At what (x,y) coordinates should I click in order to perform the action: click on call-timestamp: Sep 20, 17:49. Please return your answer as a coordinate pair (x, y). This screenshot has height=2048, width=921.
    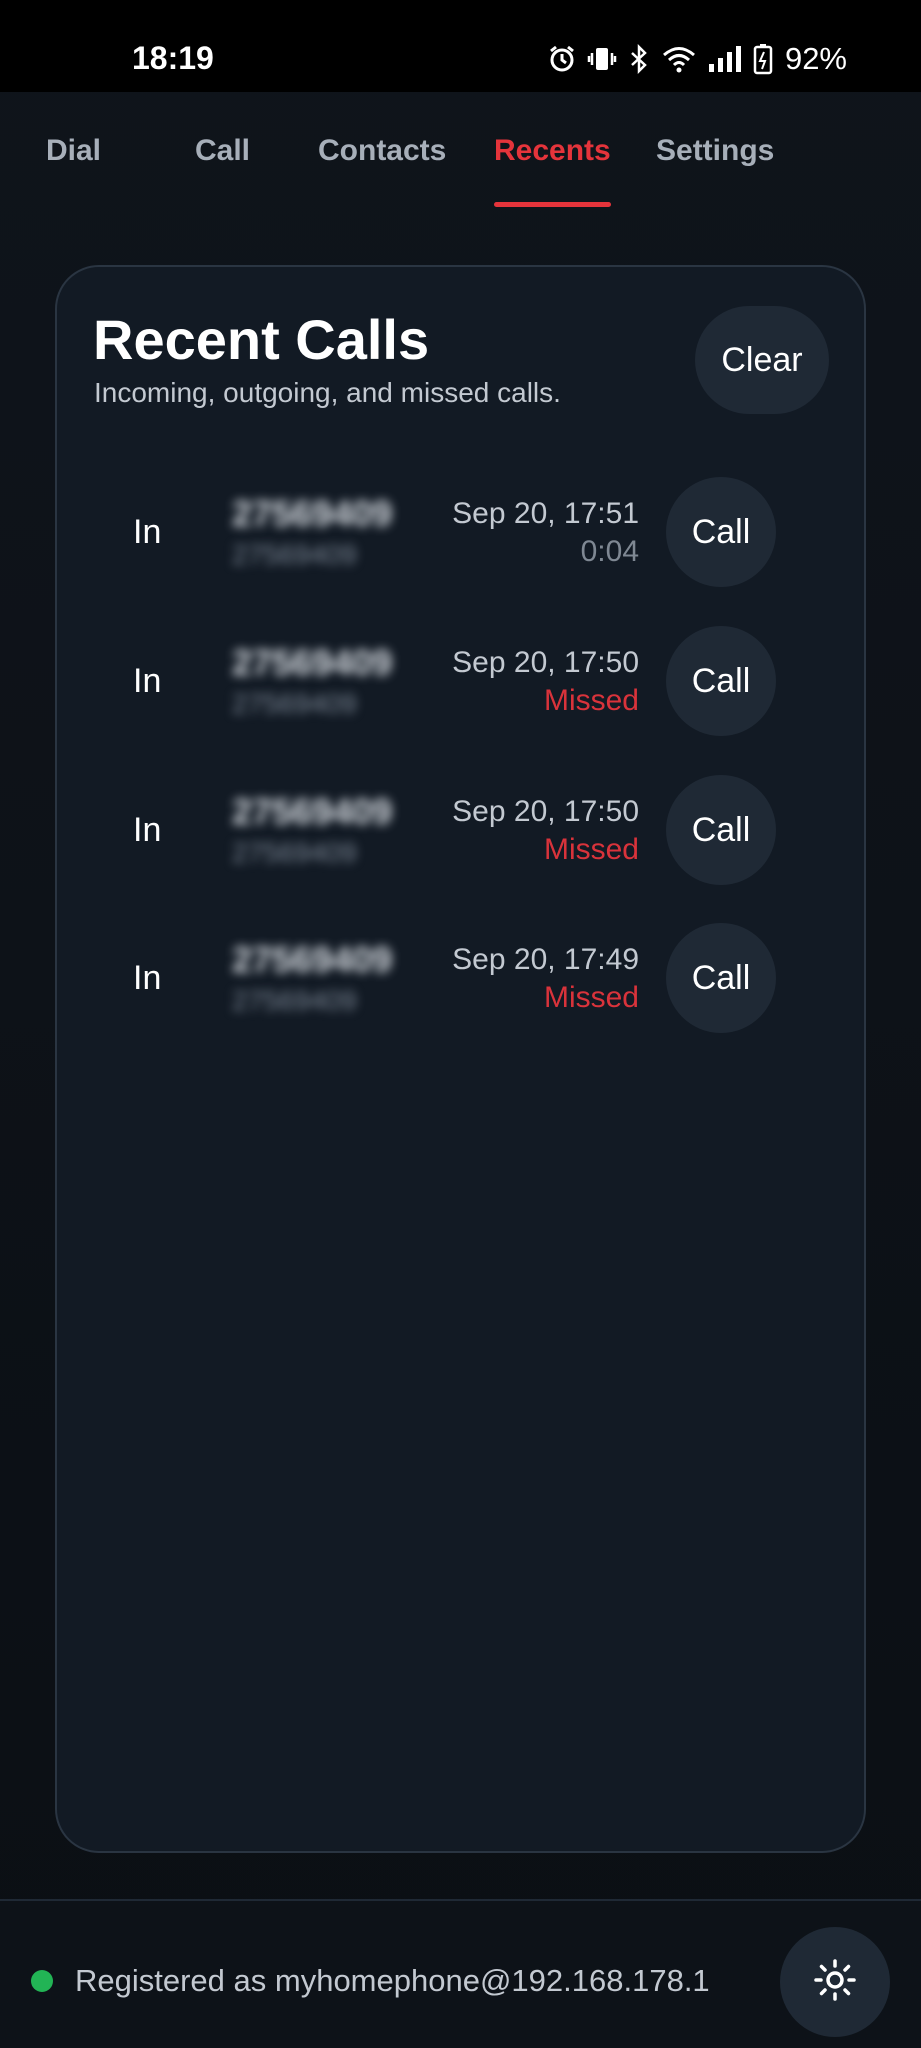
    Looking at the image, I should click on (545, 959).